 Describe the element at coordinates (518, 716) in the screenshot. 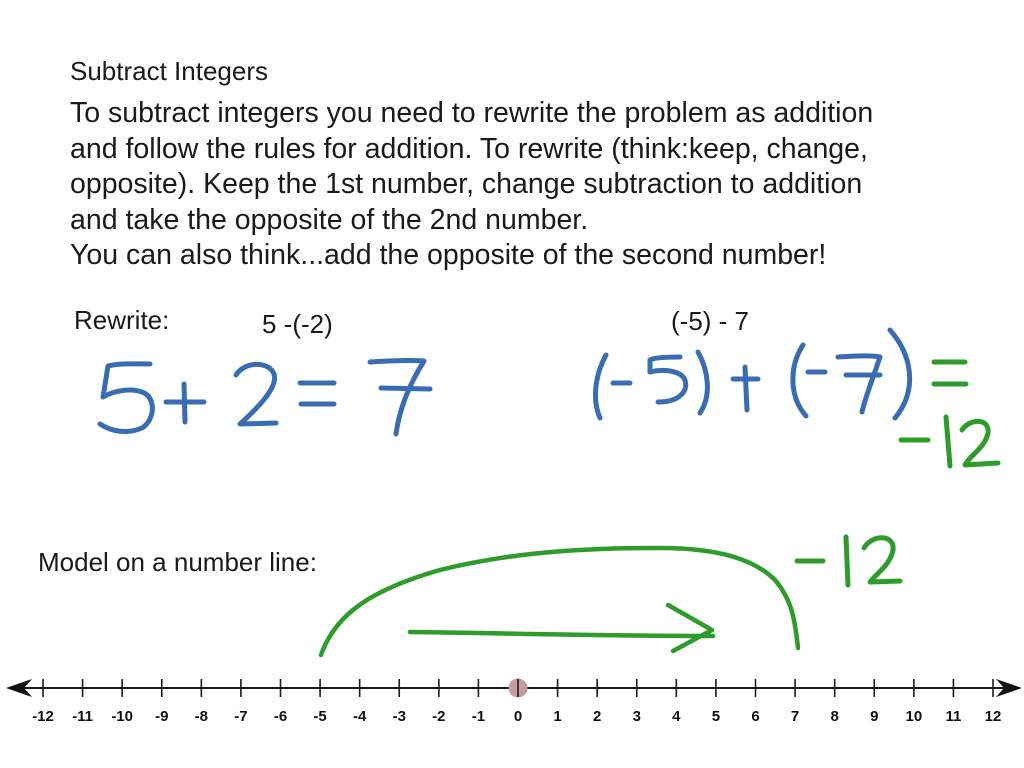

I see `tick-label: 0` at that location.